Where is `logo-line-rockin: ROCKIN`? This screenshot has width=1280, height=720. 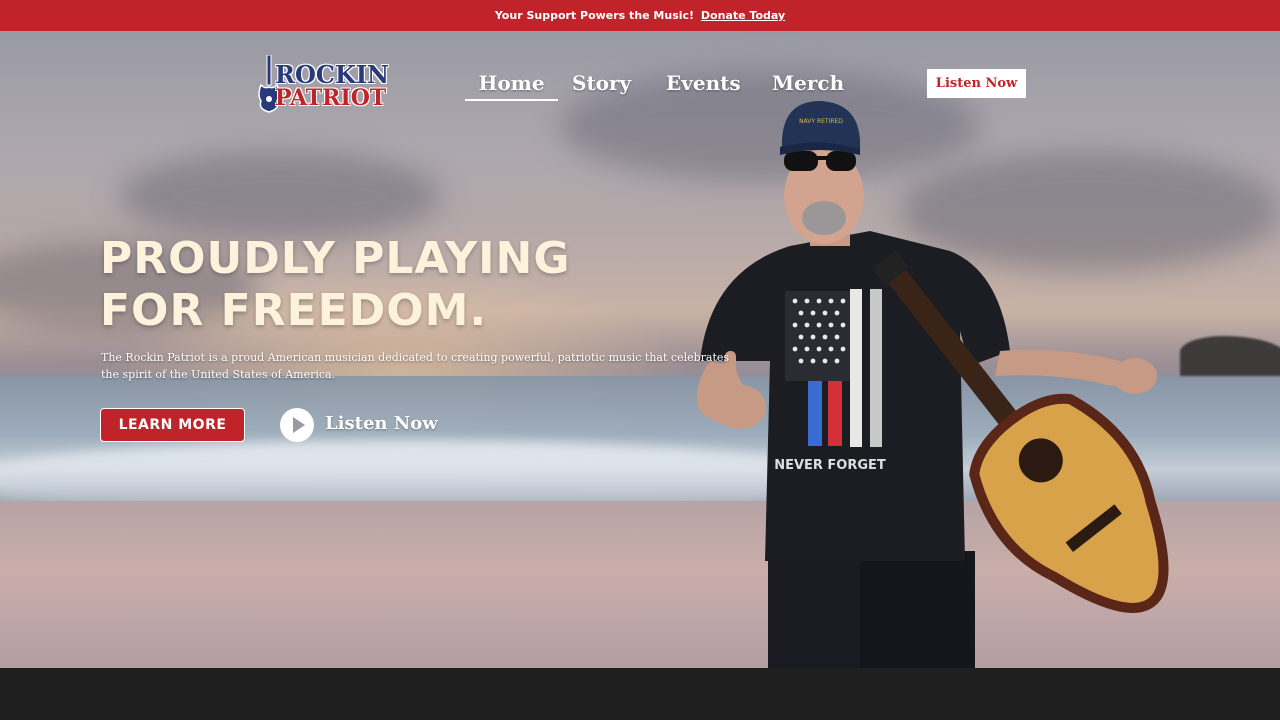
logo-line-rockin: ROCKIN is located at coordinates (332, 74).